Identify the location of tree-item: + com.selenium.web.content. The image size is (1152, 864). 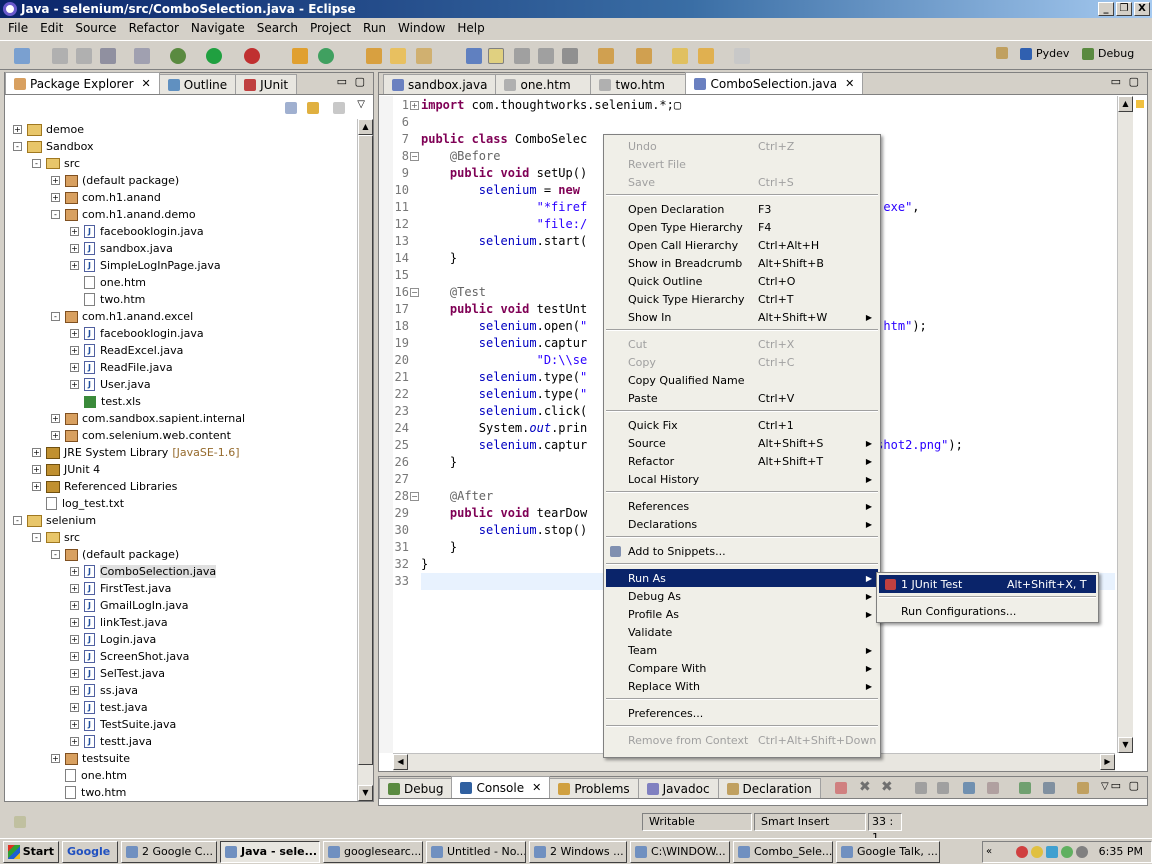
(141, 435).